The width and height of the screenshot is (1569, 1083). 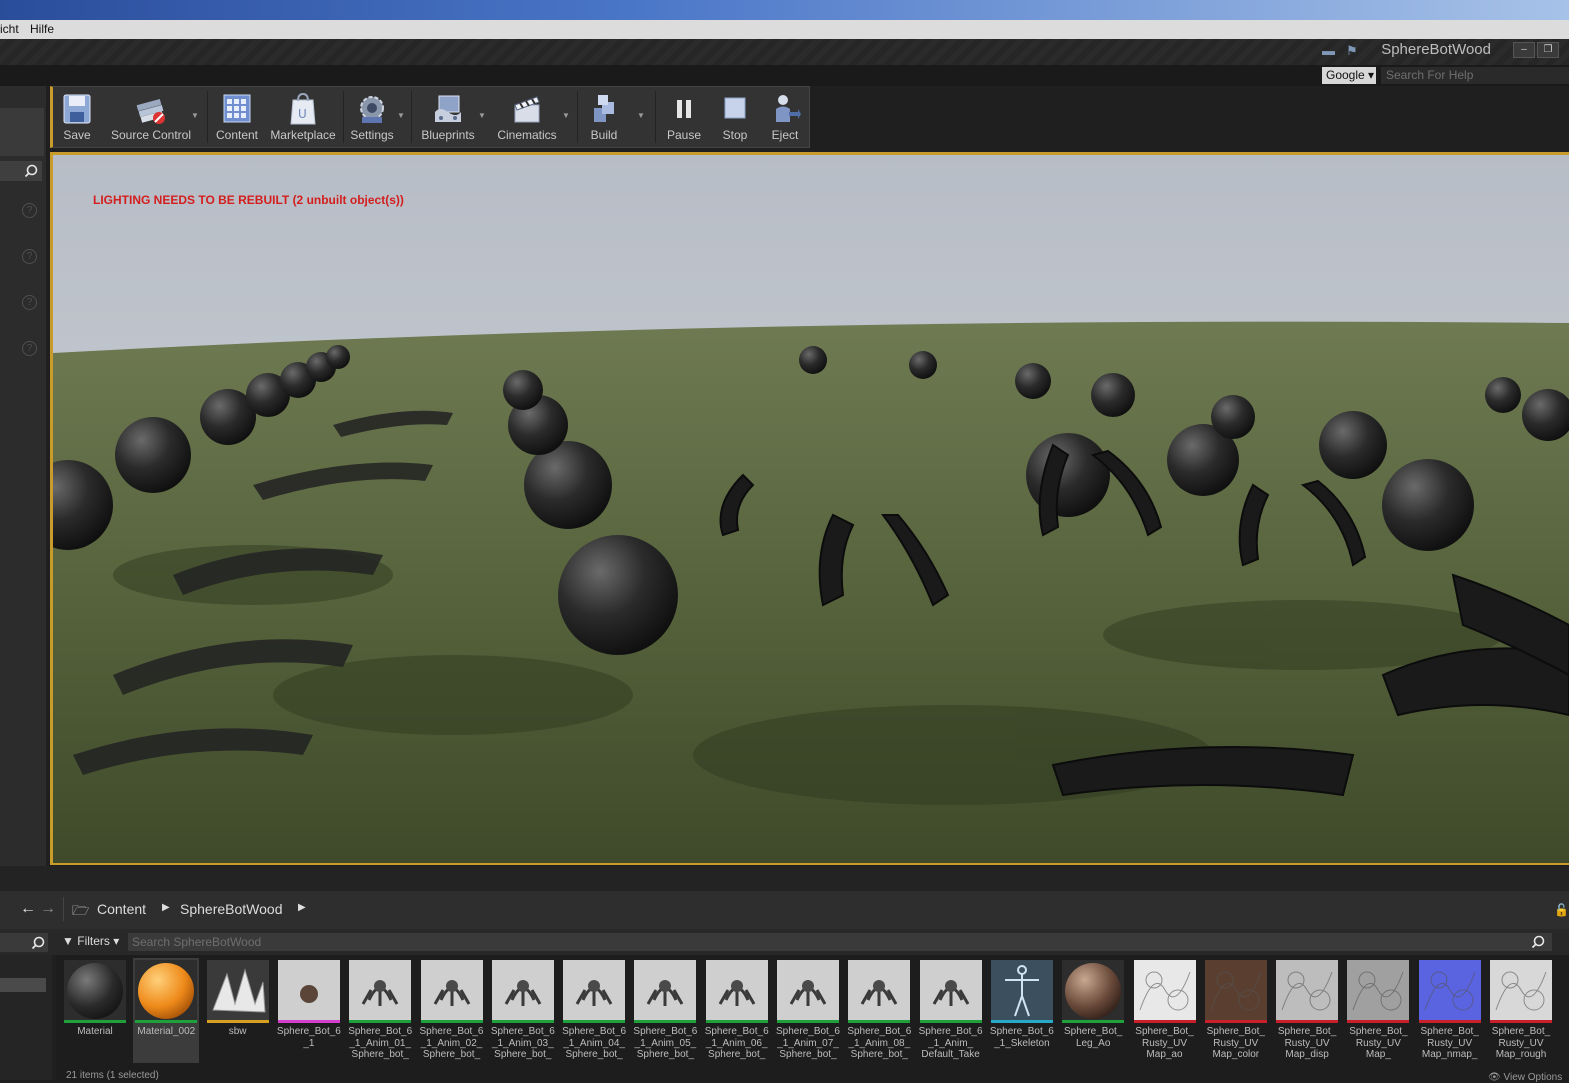 I want to click on forward-arrow-icon: →, so click(x=48, y=909).